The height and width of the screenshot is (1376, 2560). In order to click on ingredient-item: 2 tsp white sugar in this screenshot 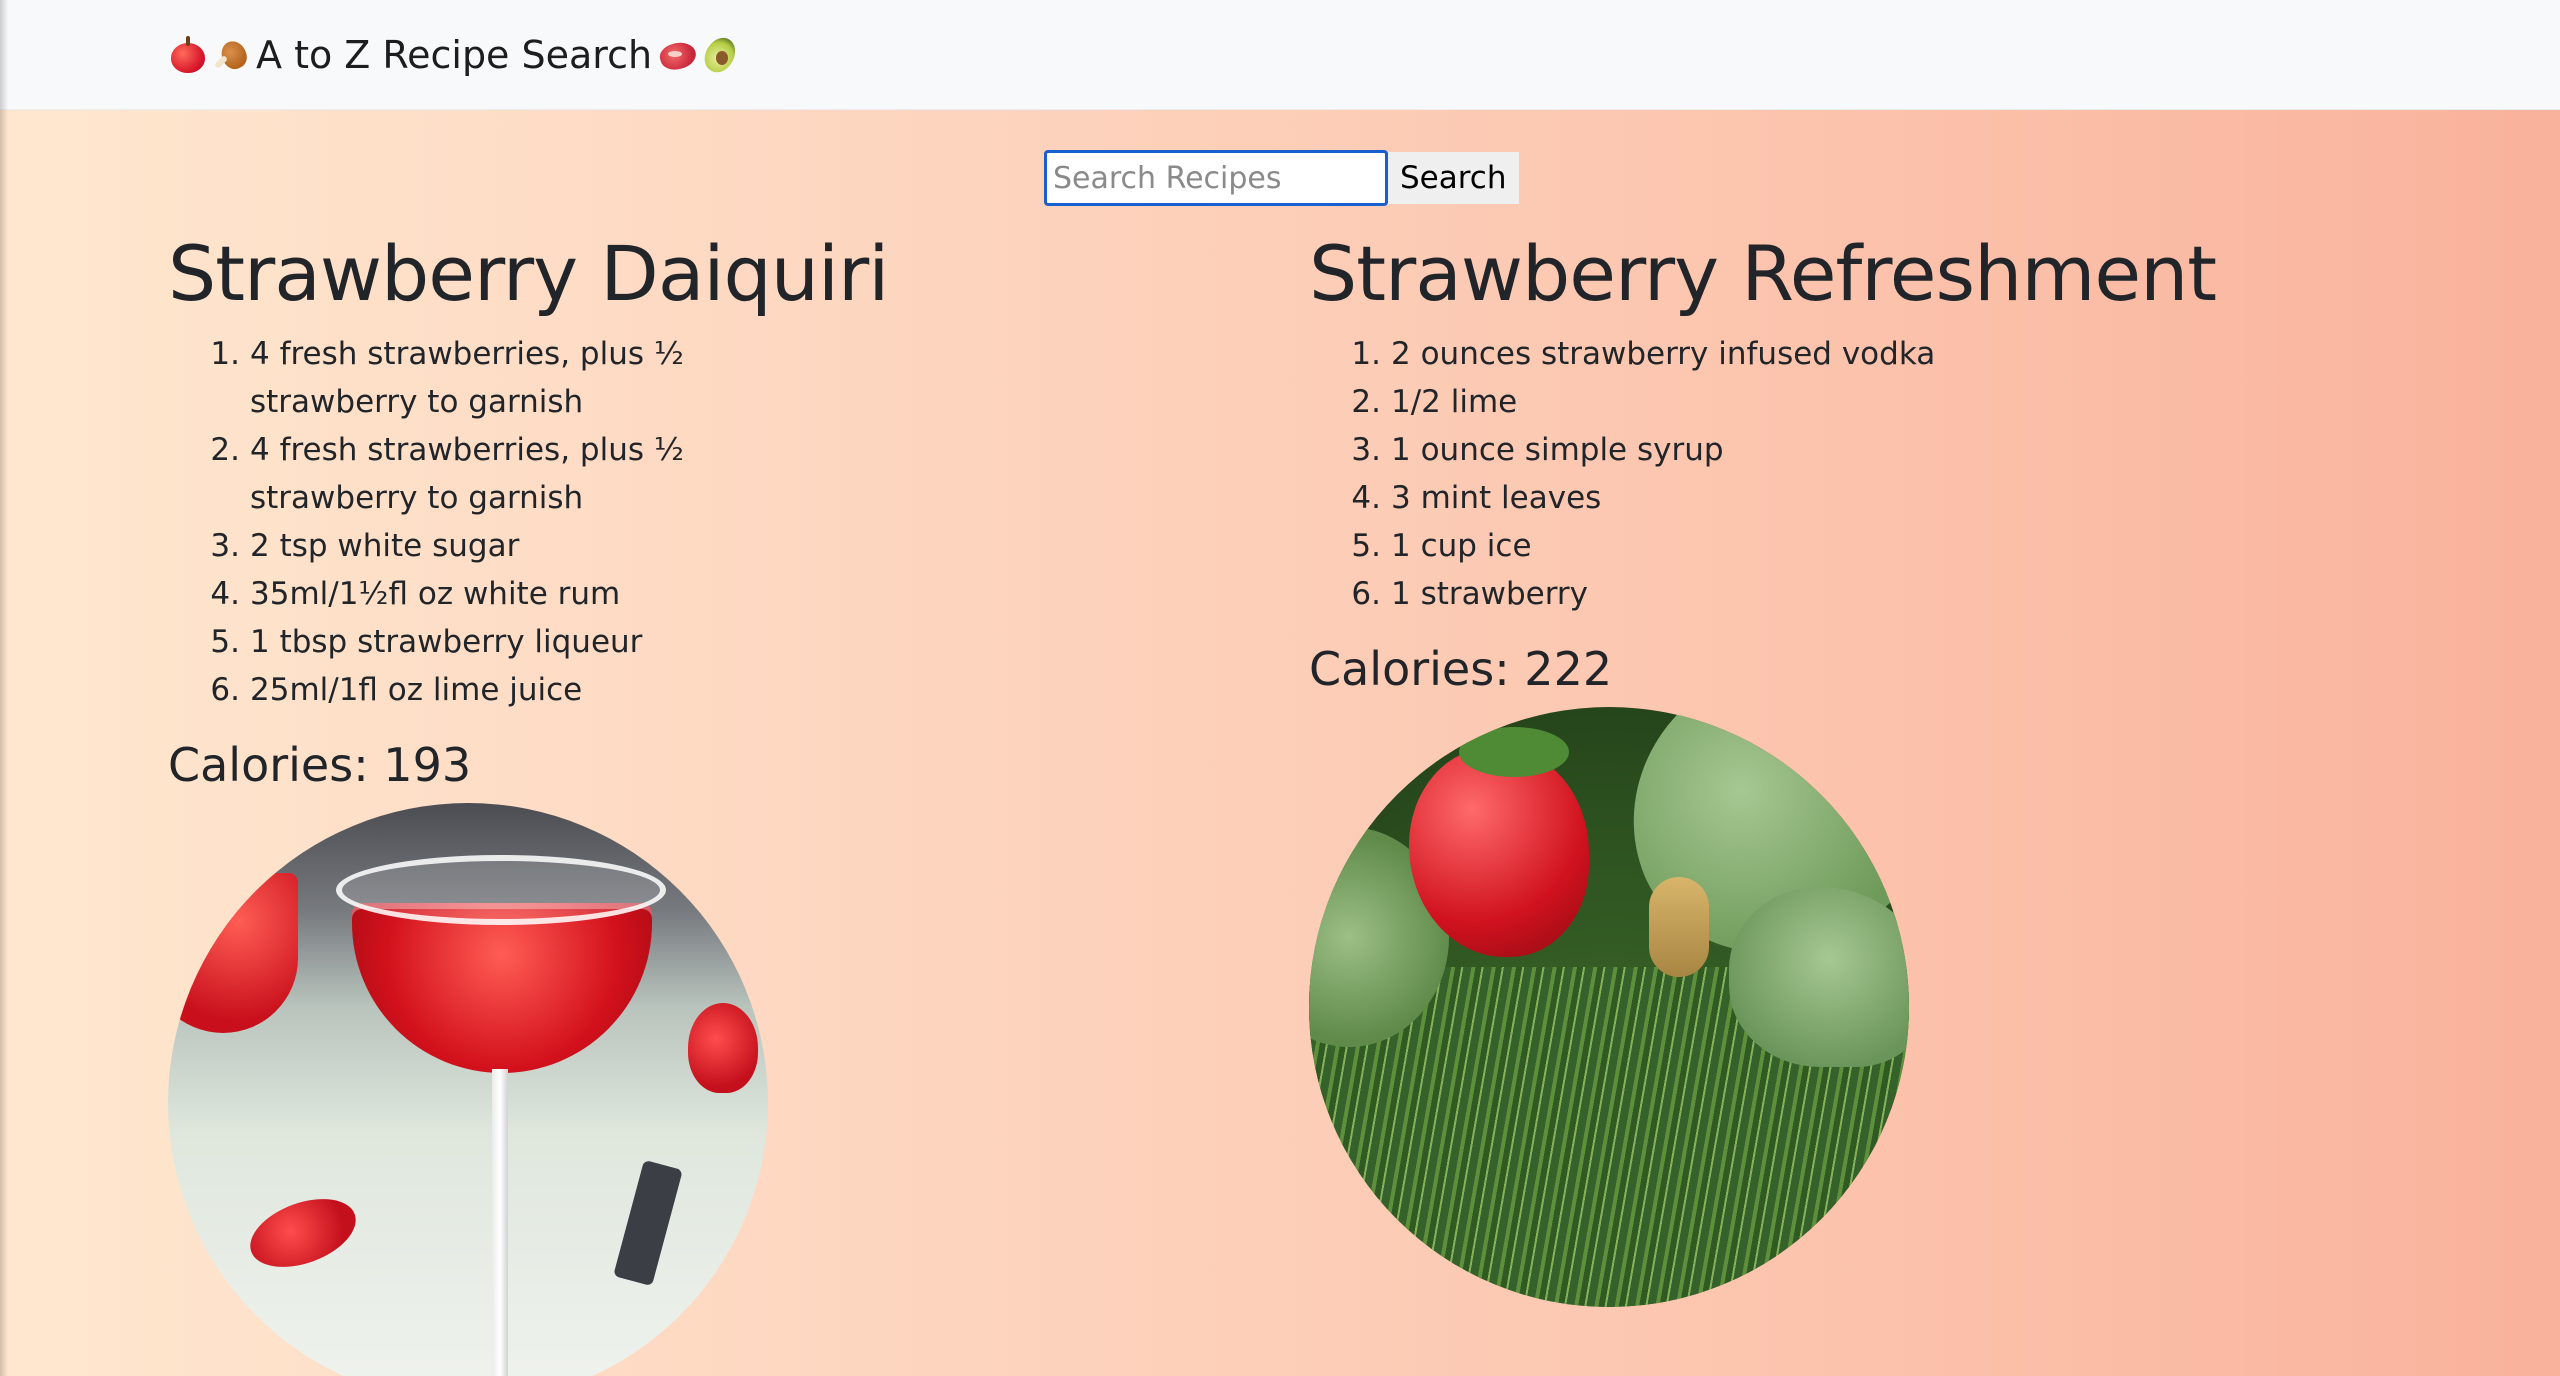, I will do `click(364, 546)`.